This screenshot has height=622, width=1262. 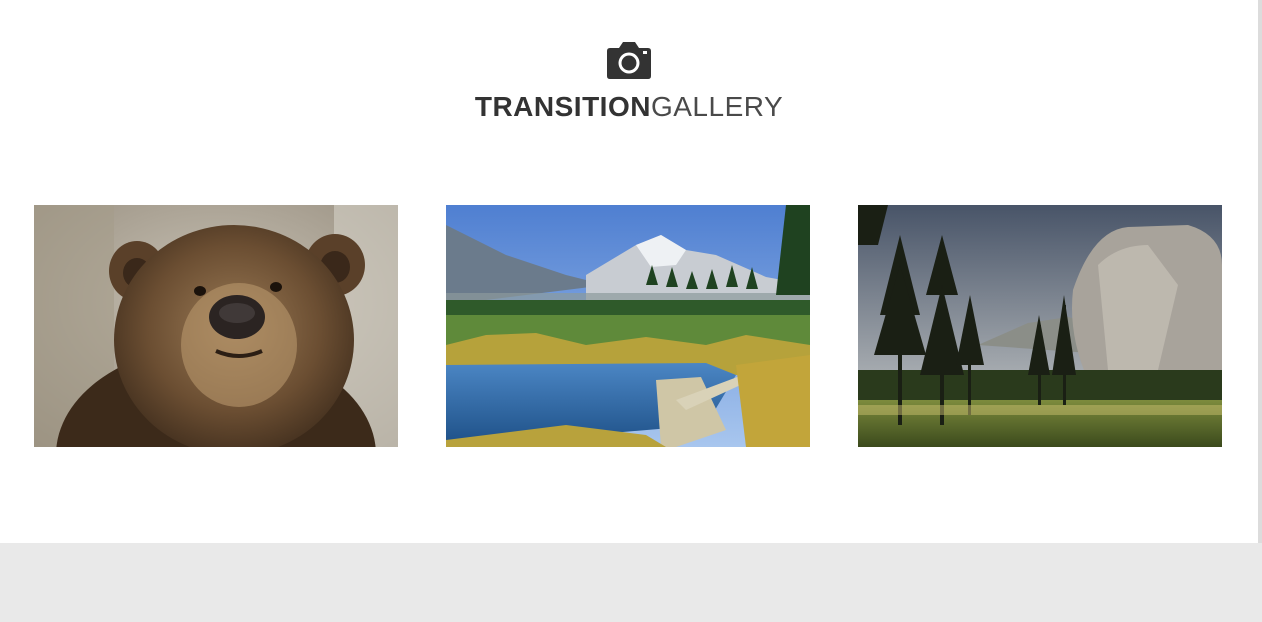 I want to click on footer-area, so click(x=631, y=582).